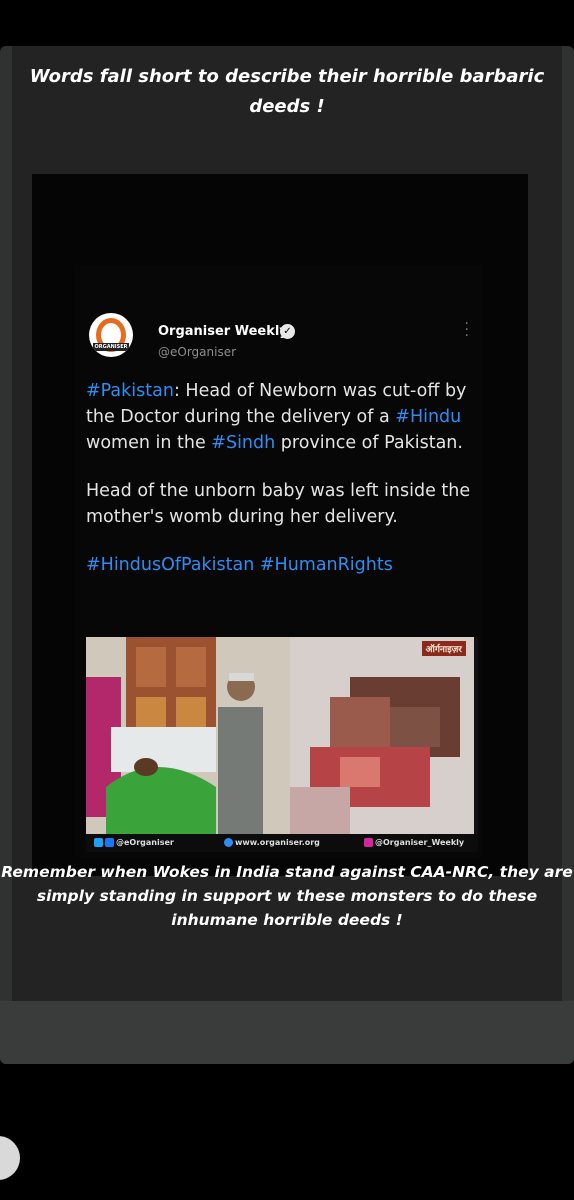 Image resolution: width=574 pixels, height=1200 pixels. Describe the element at coordinates (443, 648) in the screenshot. I see `publisher-brand-label: ऑर्गनाइज़र` at that location.